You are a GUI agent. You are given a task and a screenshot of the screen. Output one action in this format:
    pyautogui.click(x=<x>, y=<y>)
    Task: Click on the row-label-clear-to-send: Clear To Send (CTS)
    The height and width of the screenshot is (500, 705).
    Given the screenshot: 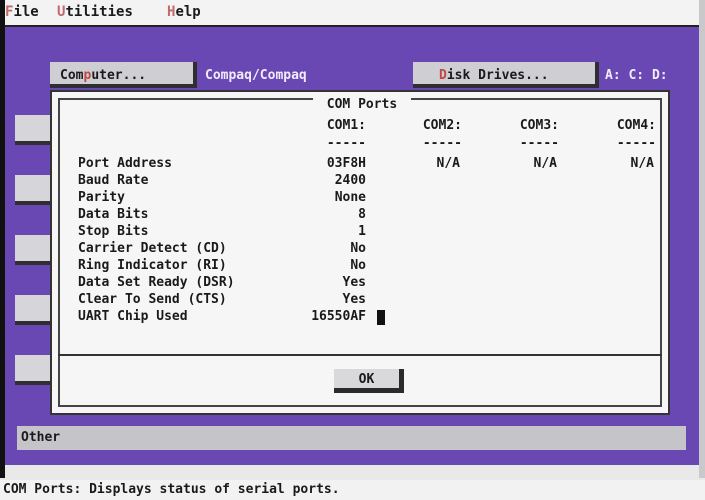 What is the action you would take?
    pyautogui.click(x=152, y=299)
    